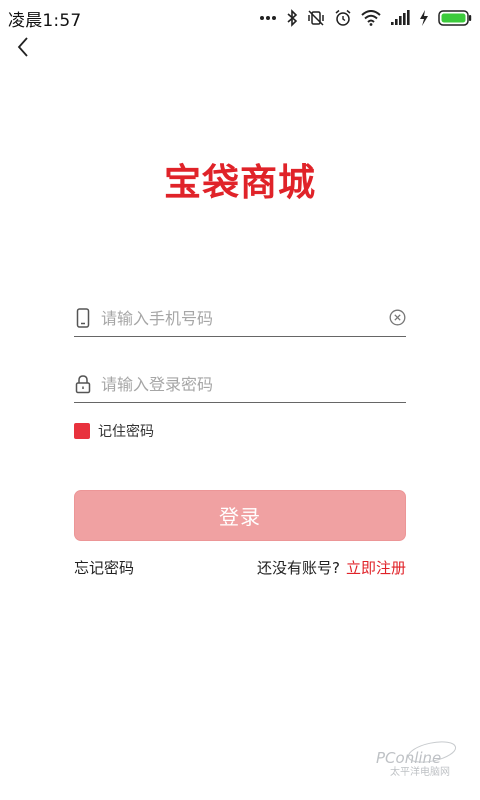 This screenshot has width=480, height=800. I want to click on register-row: 还没有账号? 立即注册, so click(331, 567).